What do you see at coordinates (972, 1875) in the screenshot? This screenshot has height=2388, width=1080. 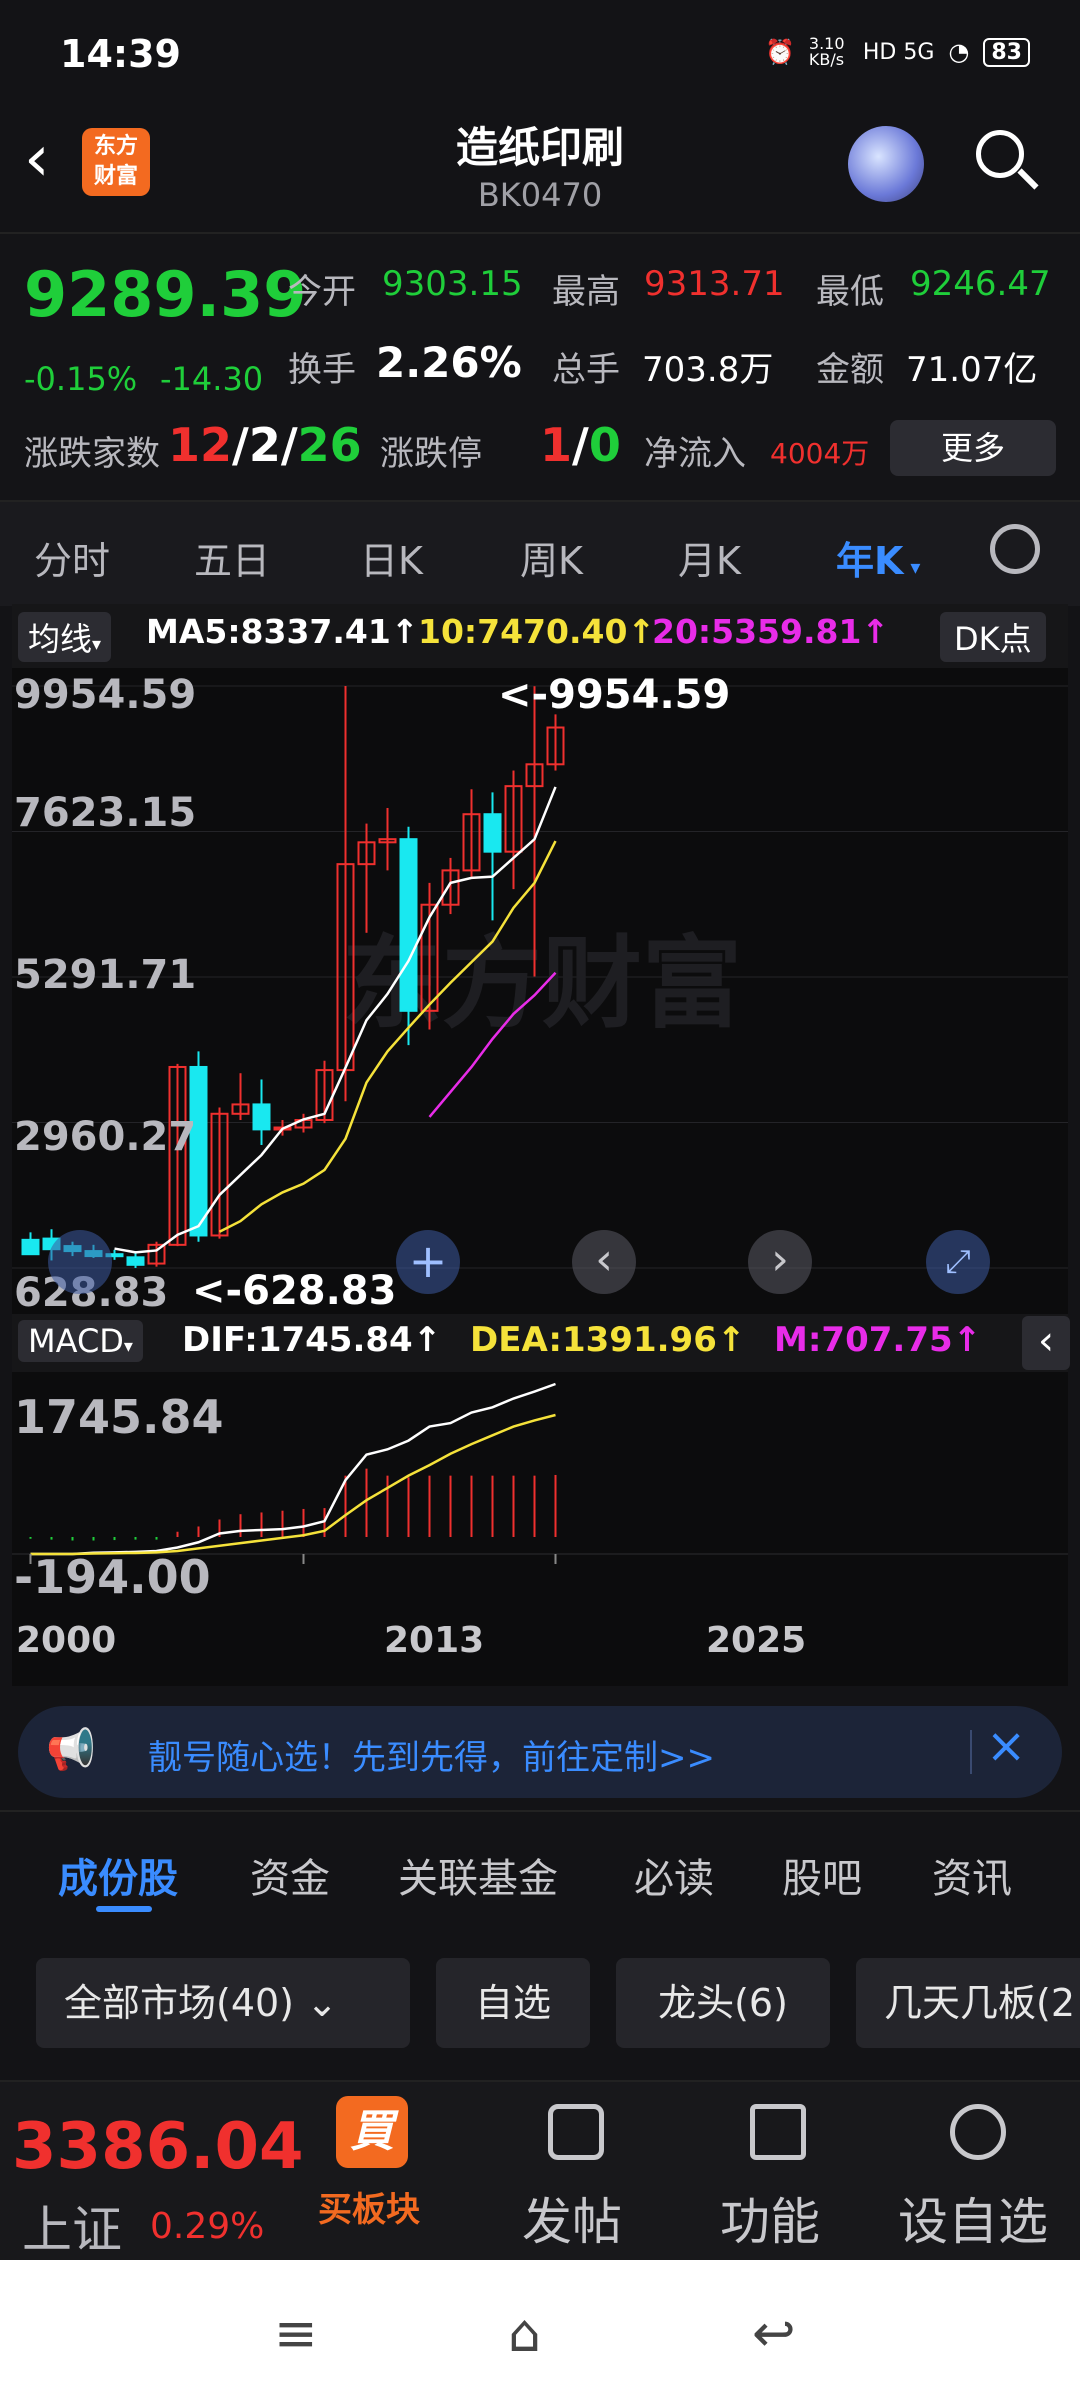 I see `tab-news: 资讯` at bounding box center [972, 1875].